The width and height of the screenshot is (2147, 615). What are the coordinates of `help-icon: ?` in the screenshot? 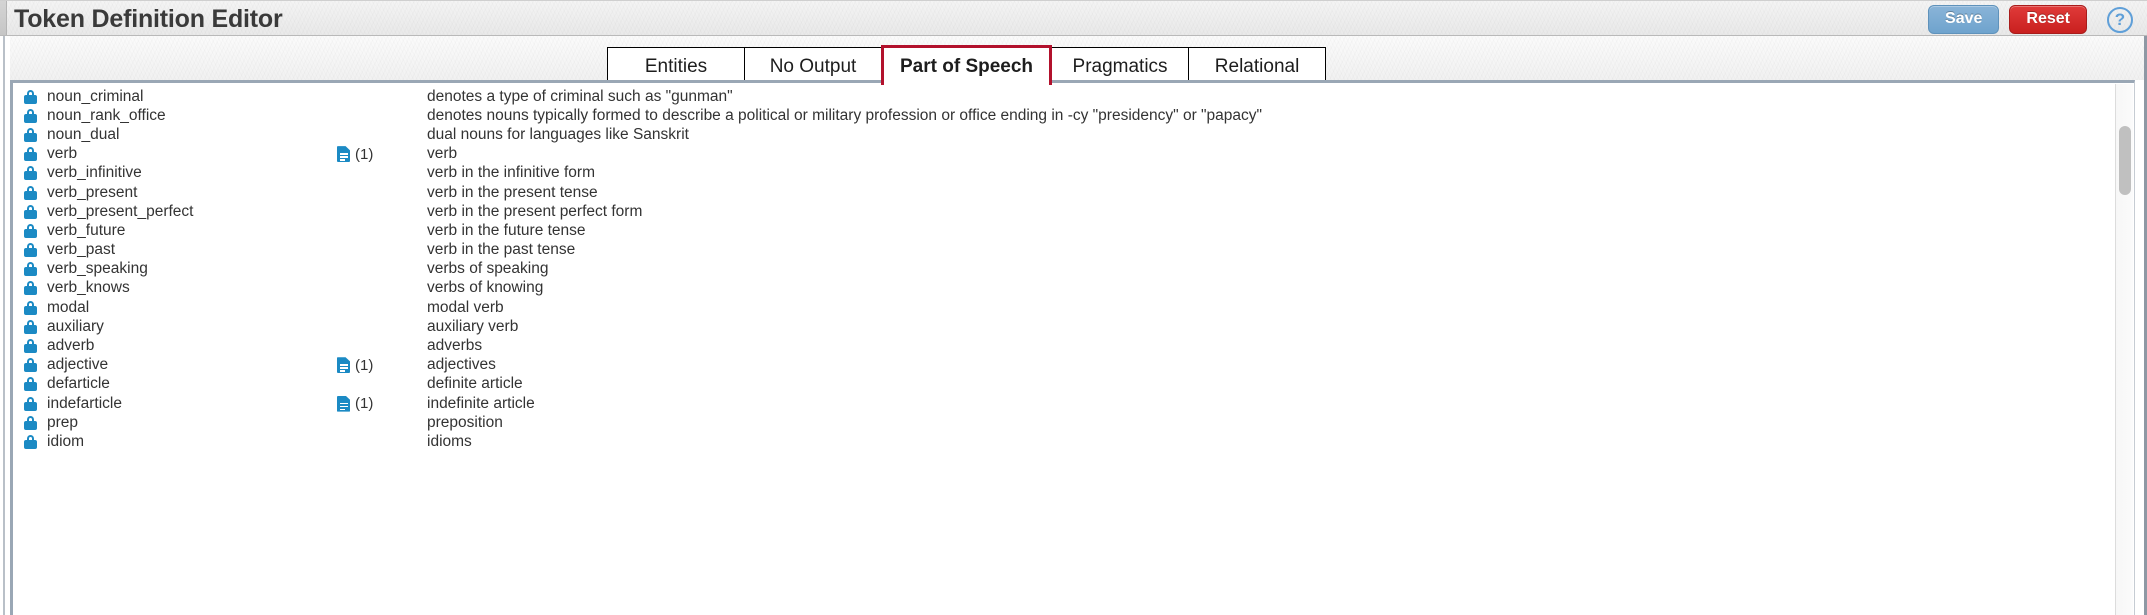 It's located at (2120, 19).